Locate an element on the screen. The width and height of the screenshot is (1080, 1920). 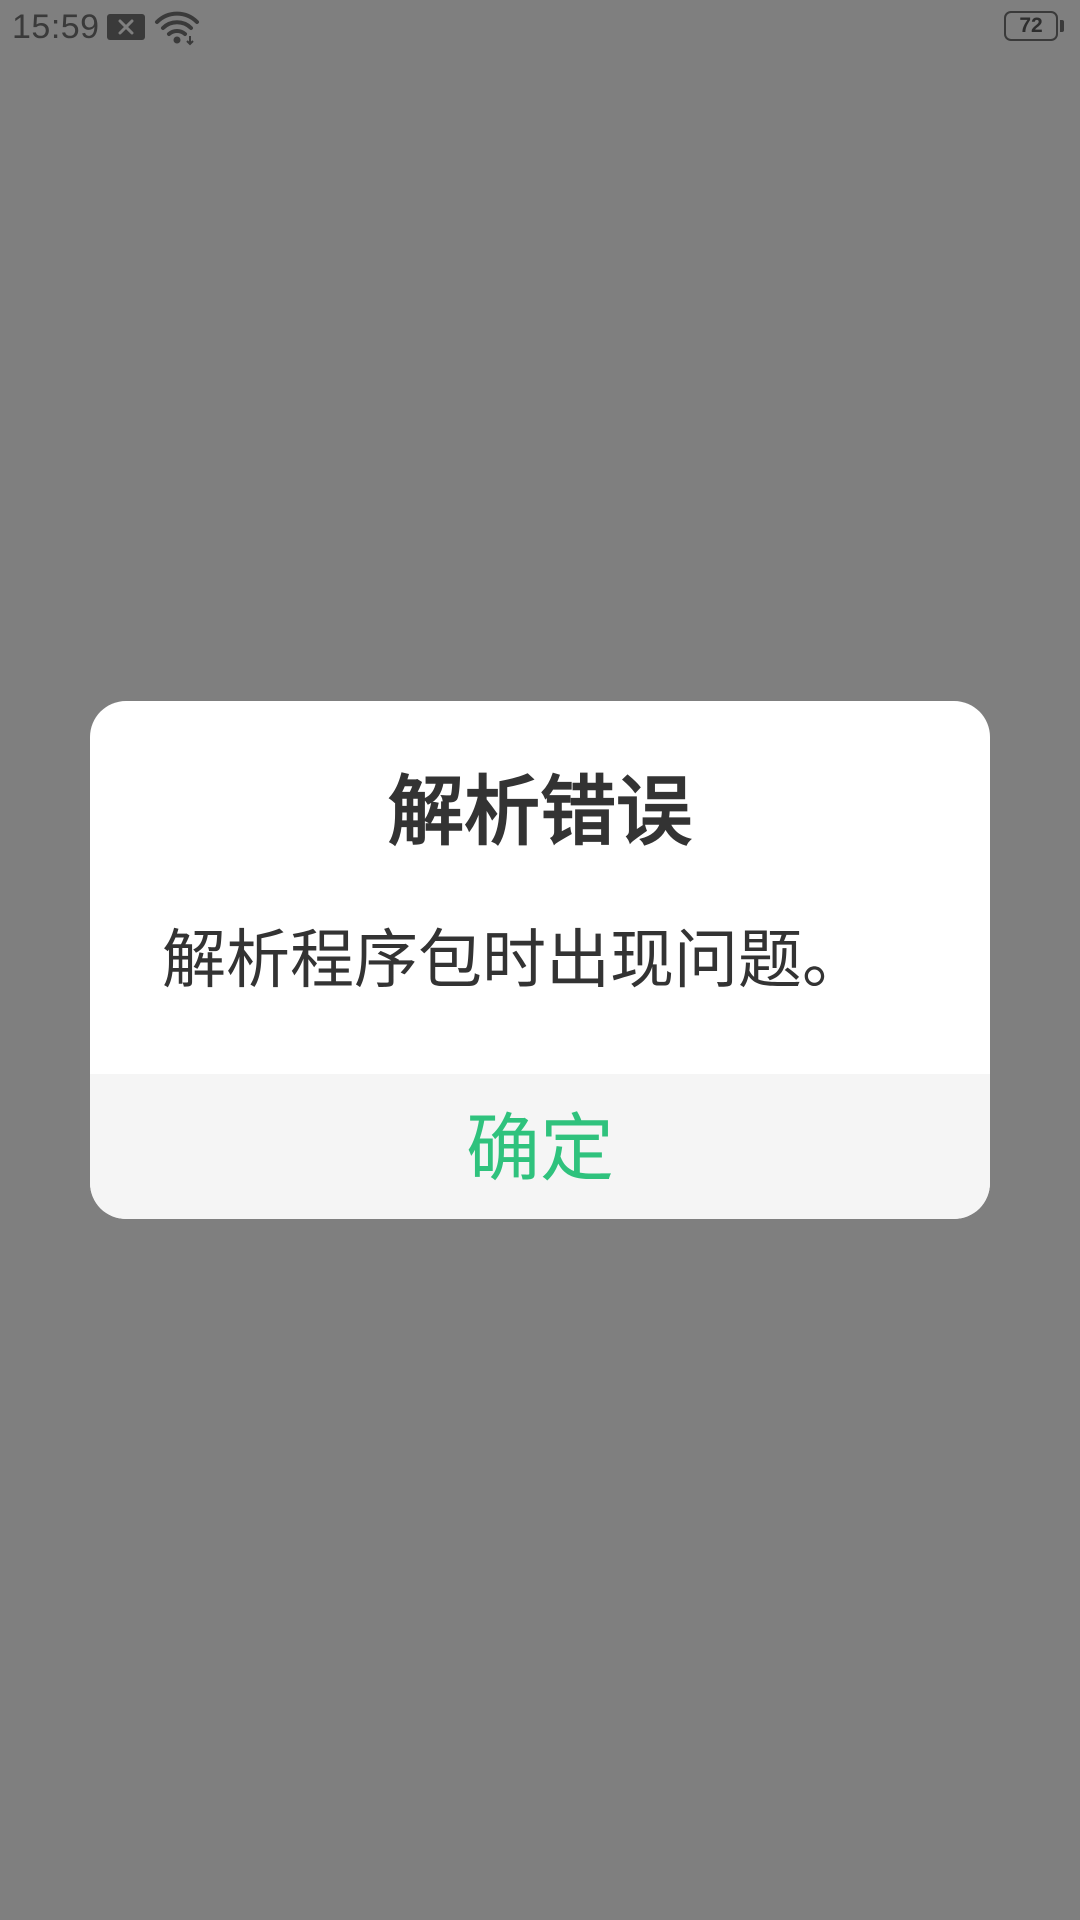
status-time: 15:59 is located at coordinates (56, 27).